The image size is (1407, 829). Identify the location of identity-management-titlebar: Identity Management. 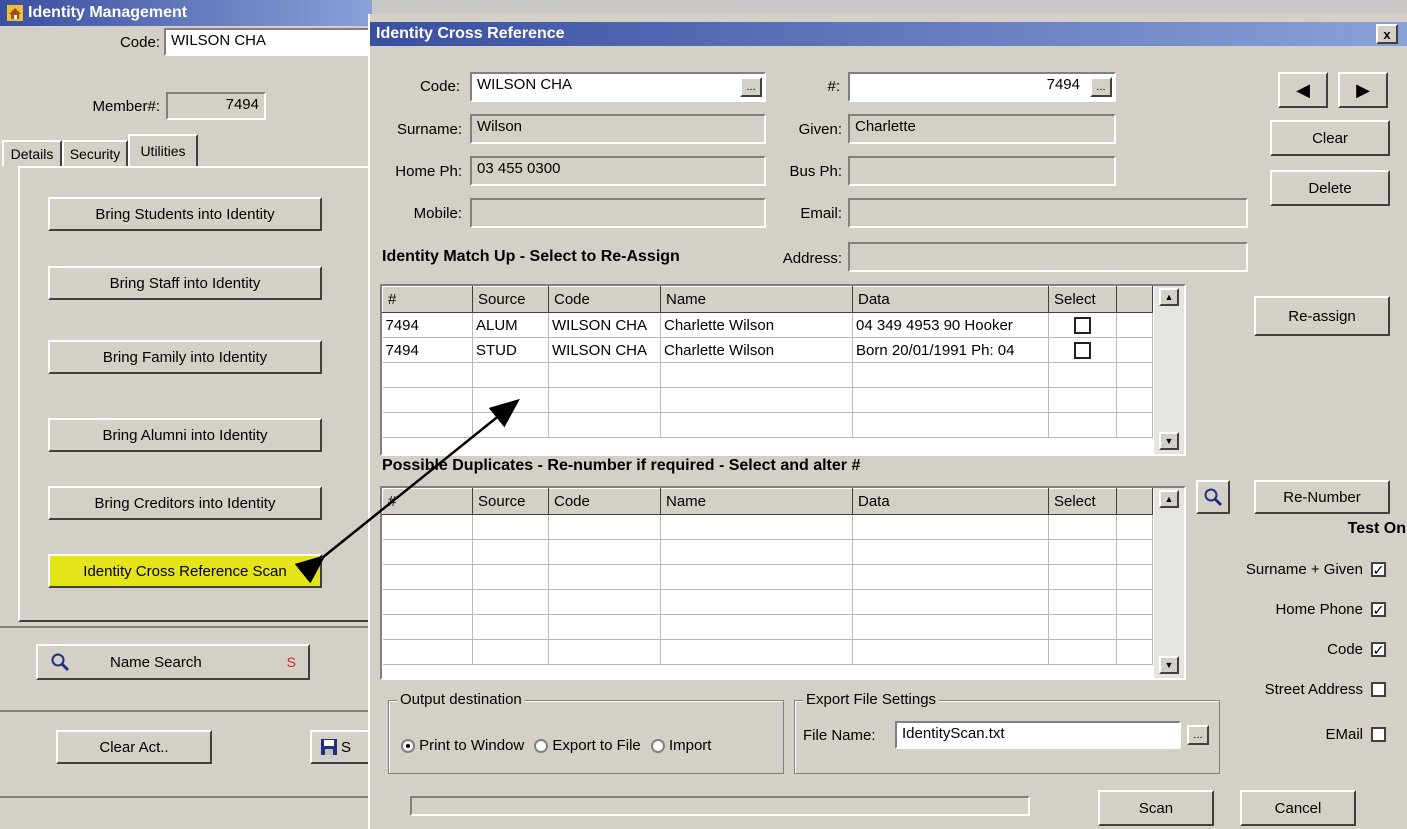
(186, 13).